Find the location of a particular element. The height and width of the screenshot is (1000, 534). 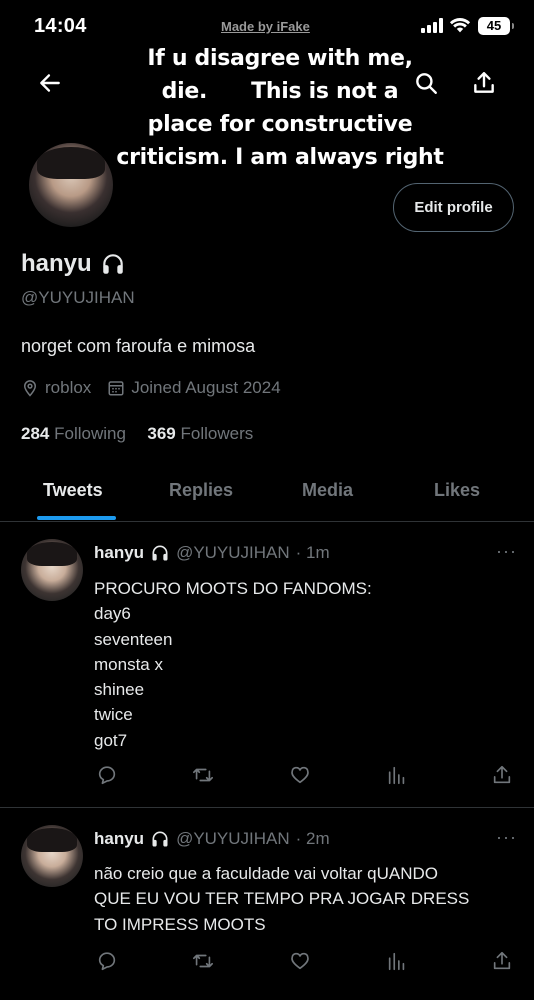

tweet-line: twice is located at coordinates (113, 715).